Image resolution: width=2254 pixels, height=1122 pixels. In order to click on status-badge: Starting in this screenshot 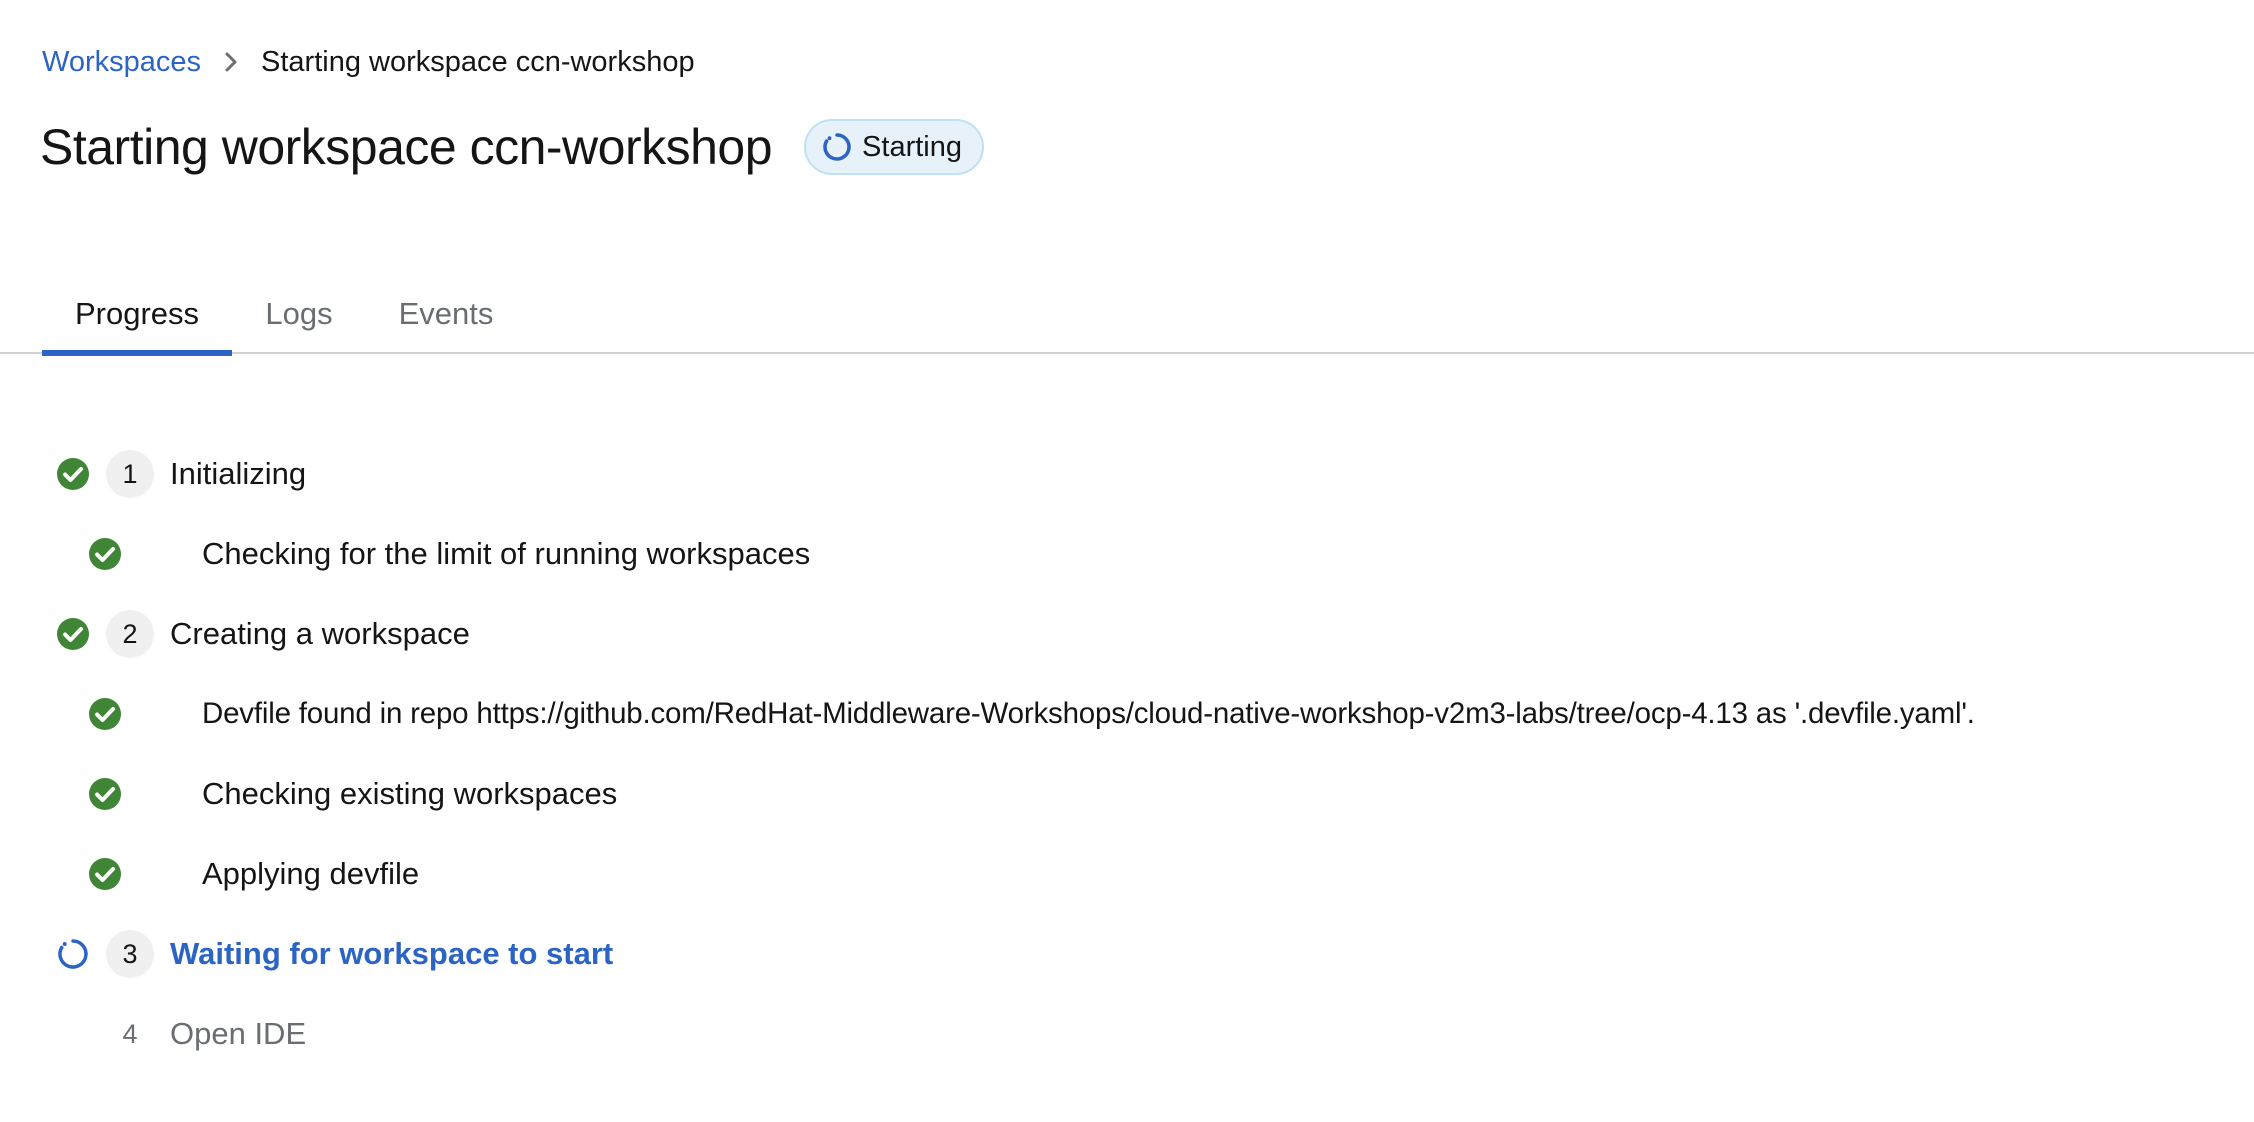, I will do `click(894, 147)`.